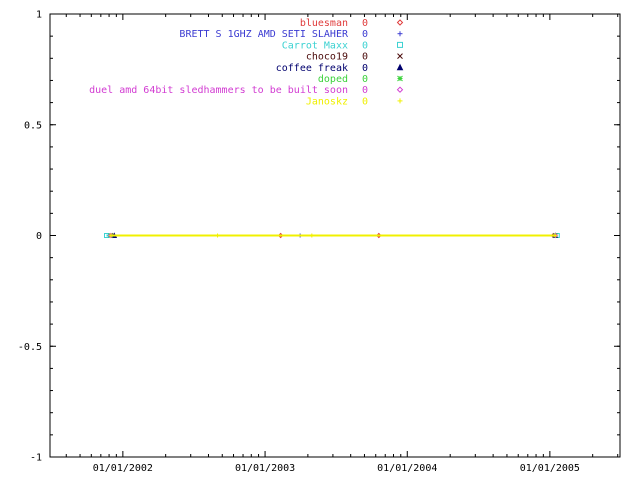  Describe the element at coordinates (352, 23) in the screenshot. I see `legend-entry: bluesman 0` at that location.